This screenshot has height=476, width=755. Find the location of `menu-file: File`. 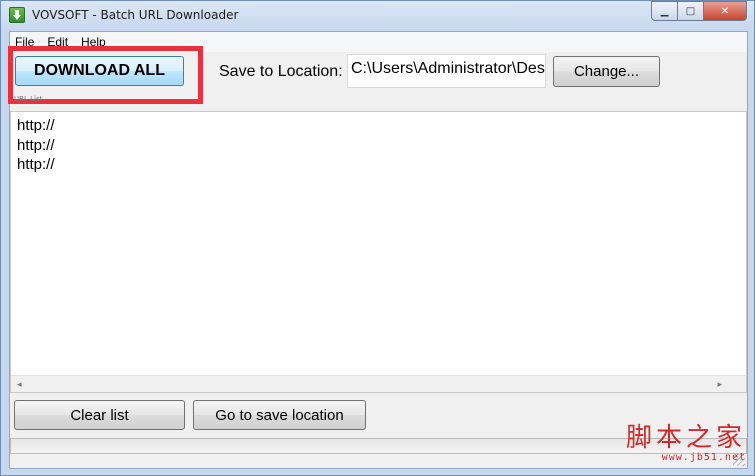

menu-file: File is located at coordinates (24, 42).